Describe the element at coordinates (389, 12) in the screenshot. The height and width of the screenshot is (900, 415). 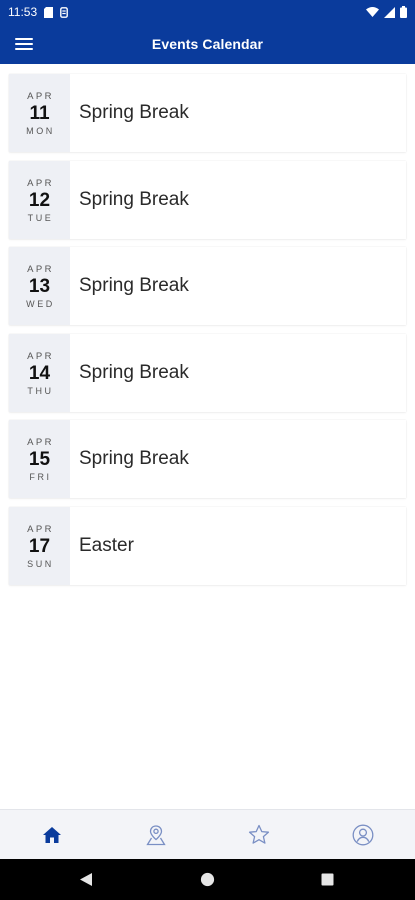
I see `signal-icon` at that location.